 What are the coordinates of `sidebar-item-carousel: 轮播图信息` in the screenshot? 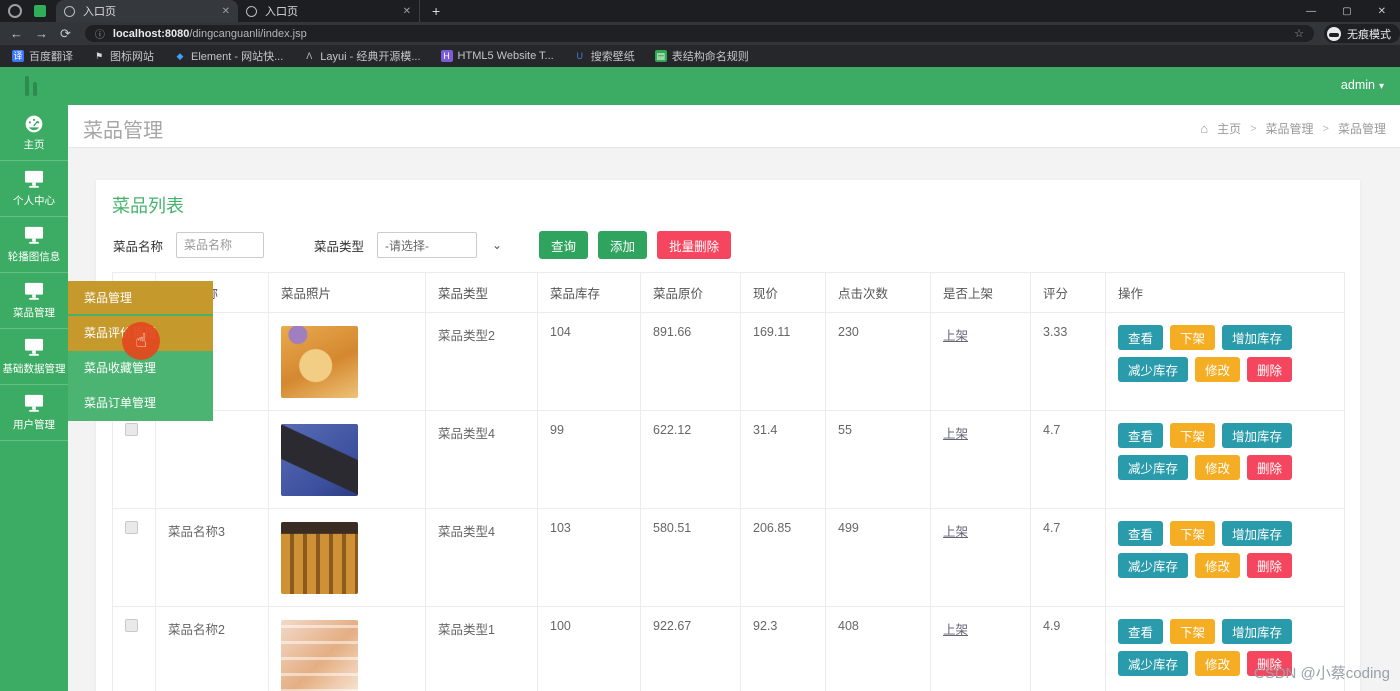 It's located at (34, 245).